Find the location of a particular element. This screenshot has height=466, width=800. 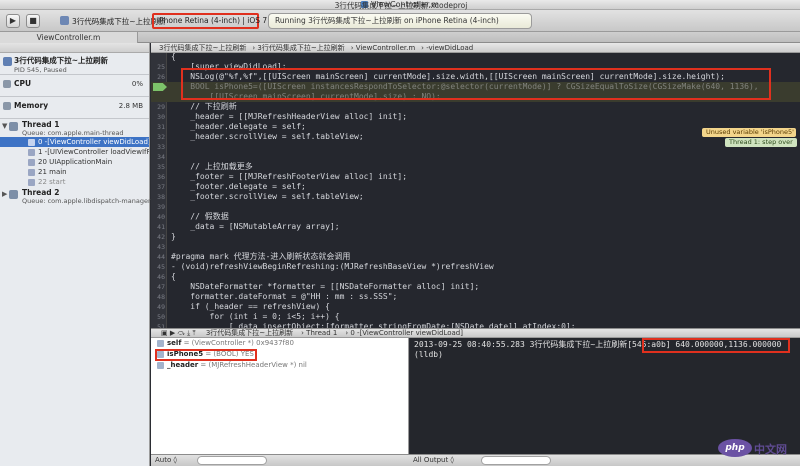

line-number: 41 is located at coordinates (161, 227).